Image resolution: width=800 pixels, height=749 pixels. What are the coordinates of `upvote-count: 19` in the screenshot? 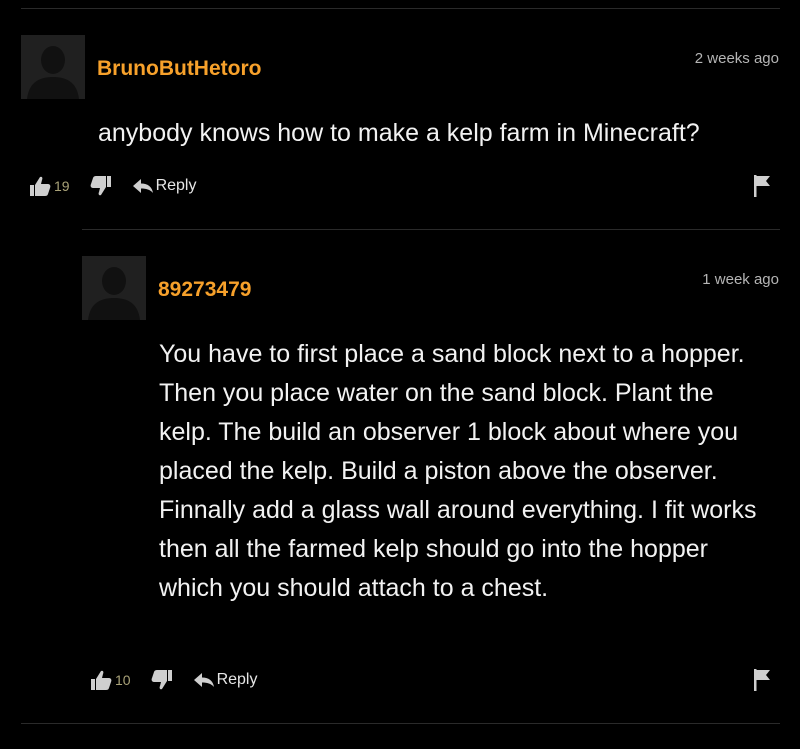 It's located at (62, 186).